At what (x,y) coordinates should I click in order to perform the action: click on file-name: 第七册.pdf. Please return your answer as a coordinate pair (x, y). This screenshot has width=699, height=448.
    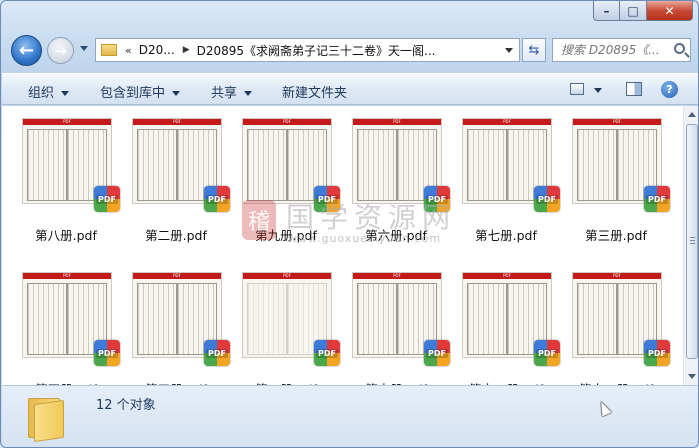
    Looking at the image, I should click on (506, 235).